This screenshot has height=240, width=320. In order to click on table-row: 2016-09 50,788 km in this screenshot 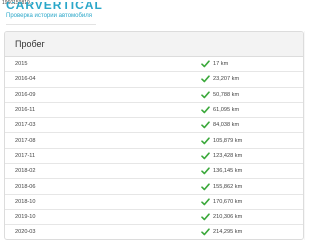, I will do `click(154, 95)`.